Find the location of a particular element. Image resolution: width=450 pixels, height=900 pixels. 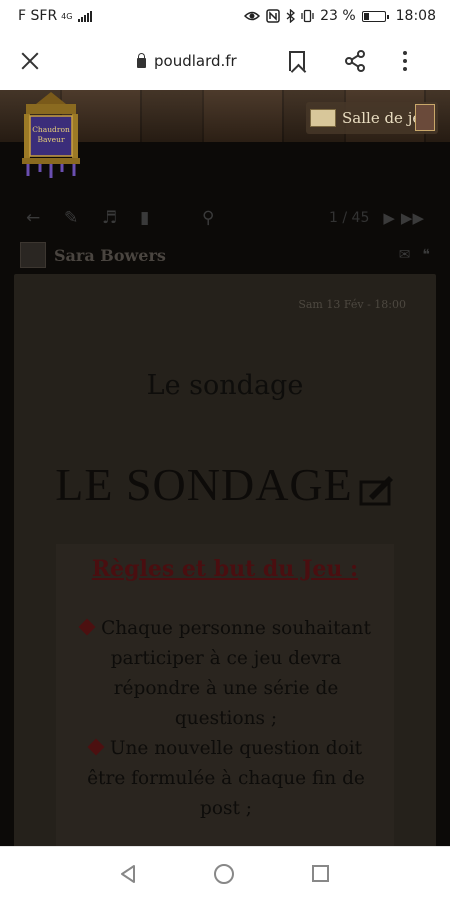

more-icon is located at coordinates (404, 61).